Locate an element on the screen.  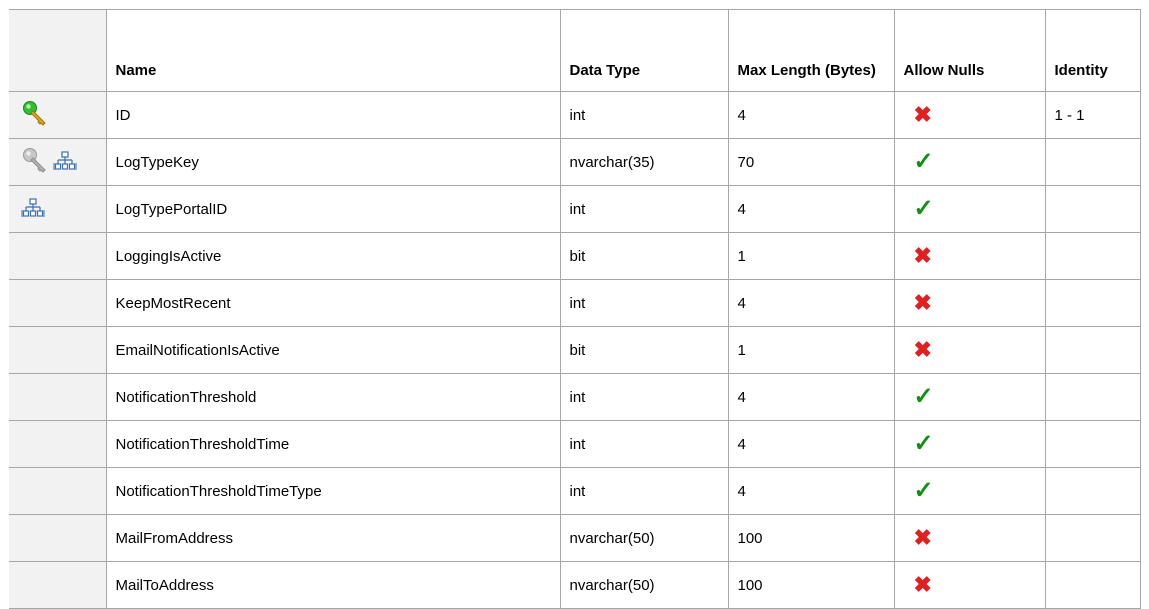
max-length: 1 is located at coordinates (811, 256).